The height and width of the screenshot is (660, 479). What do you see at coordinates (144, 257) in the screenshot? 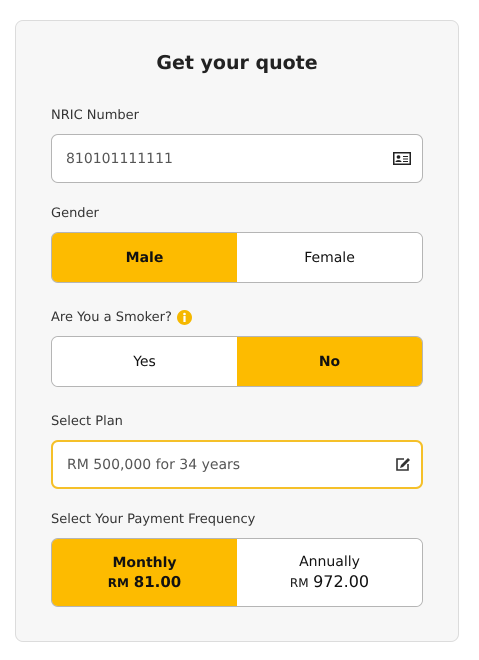
I see `option-button: Male` at bounding box center [144, 257].